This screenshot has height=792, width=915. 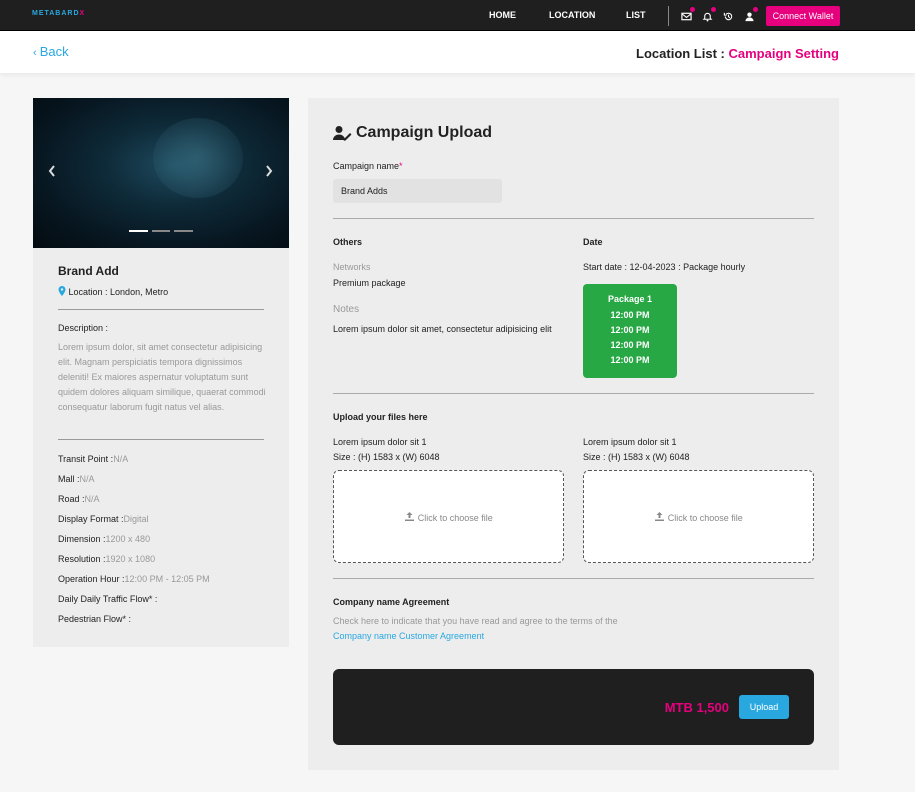 I want to click on nav-divider, so click(x=668, y=16).